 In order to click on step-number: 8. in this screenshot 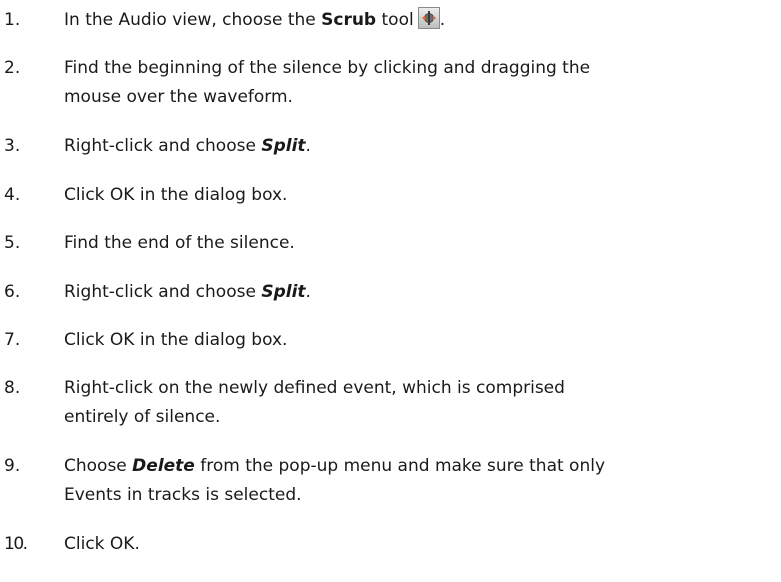, I will do `click(12, 388)`.